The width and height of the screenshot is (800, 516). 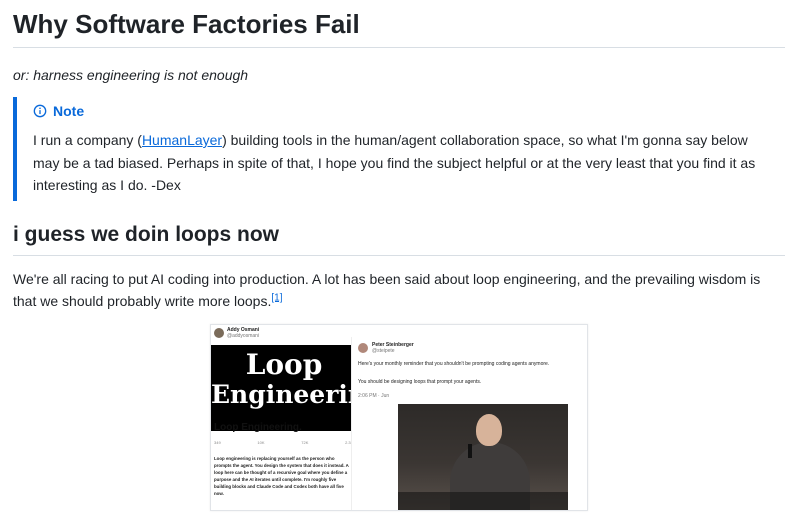 I want to click on stat-reposts: 10K, so click(x=261, y=442).